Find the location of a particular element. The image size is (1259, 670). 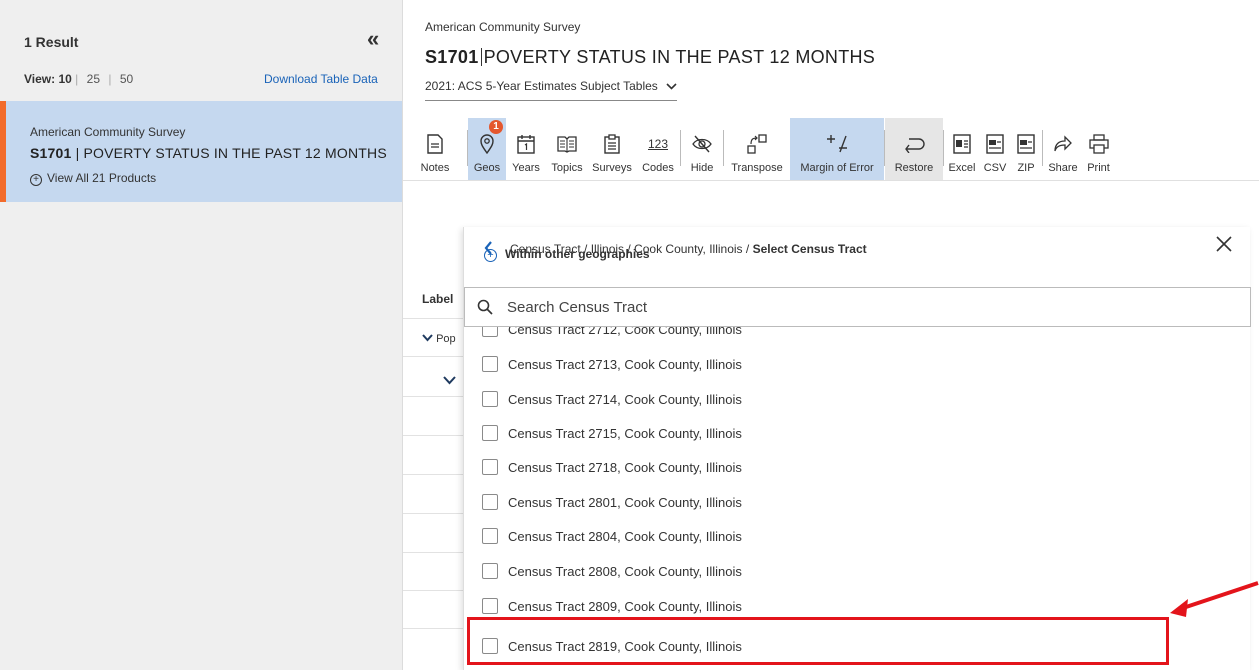

book-icon is located at coordinates (567, 144).